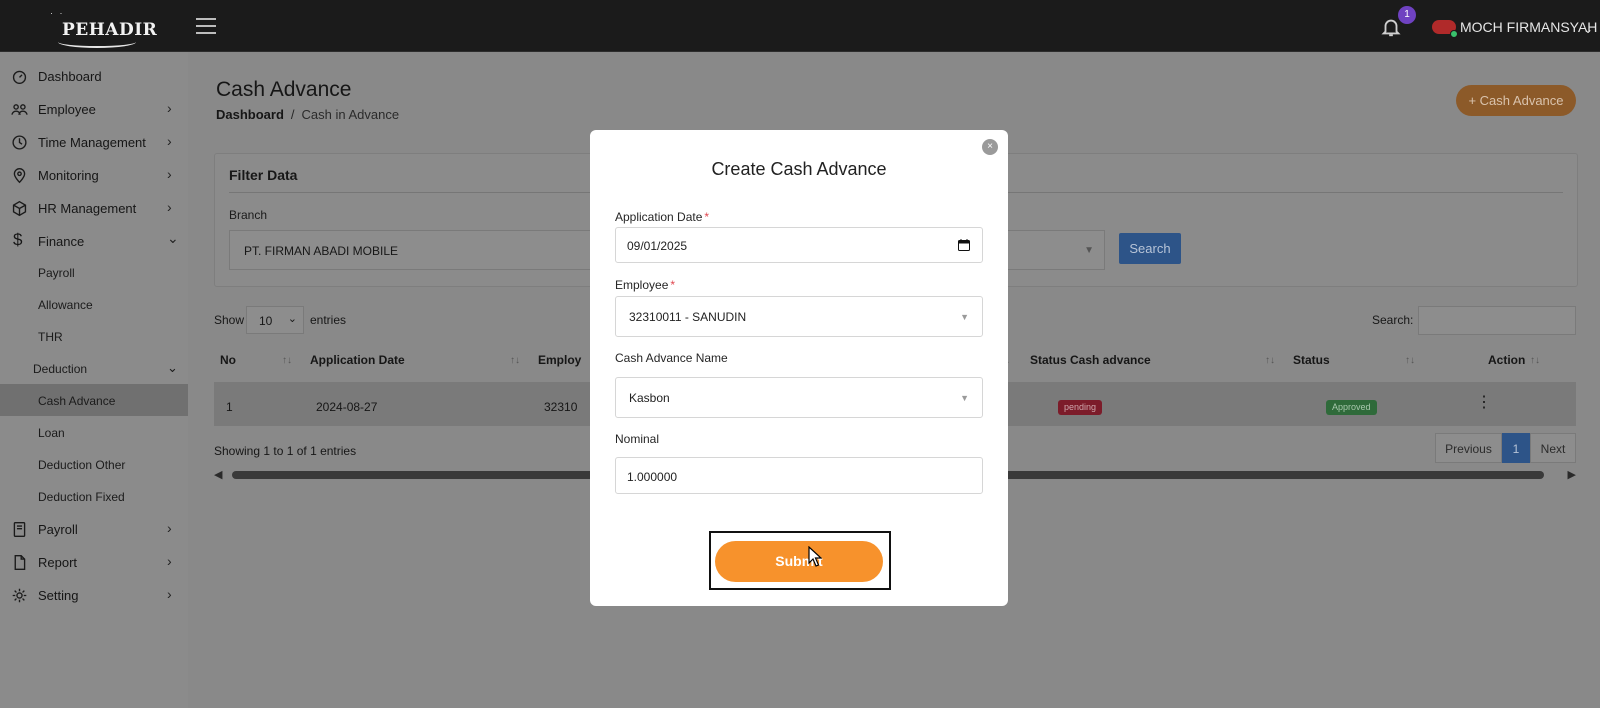 The image size is (1600, 708). What do you see at coordinates (51, 433) in the screenshot?
I see `sidebar-subitem-label: Loan` at bounding box center [51, 433].